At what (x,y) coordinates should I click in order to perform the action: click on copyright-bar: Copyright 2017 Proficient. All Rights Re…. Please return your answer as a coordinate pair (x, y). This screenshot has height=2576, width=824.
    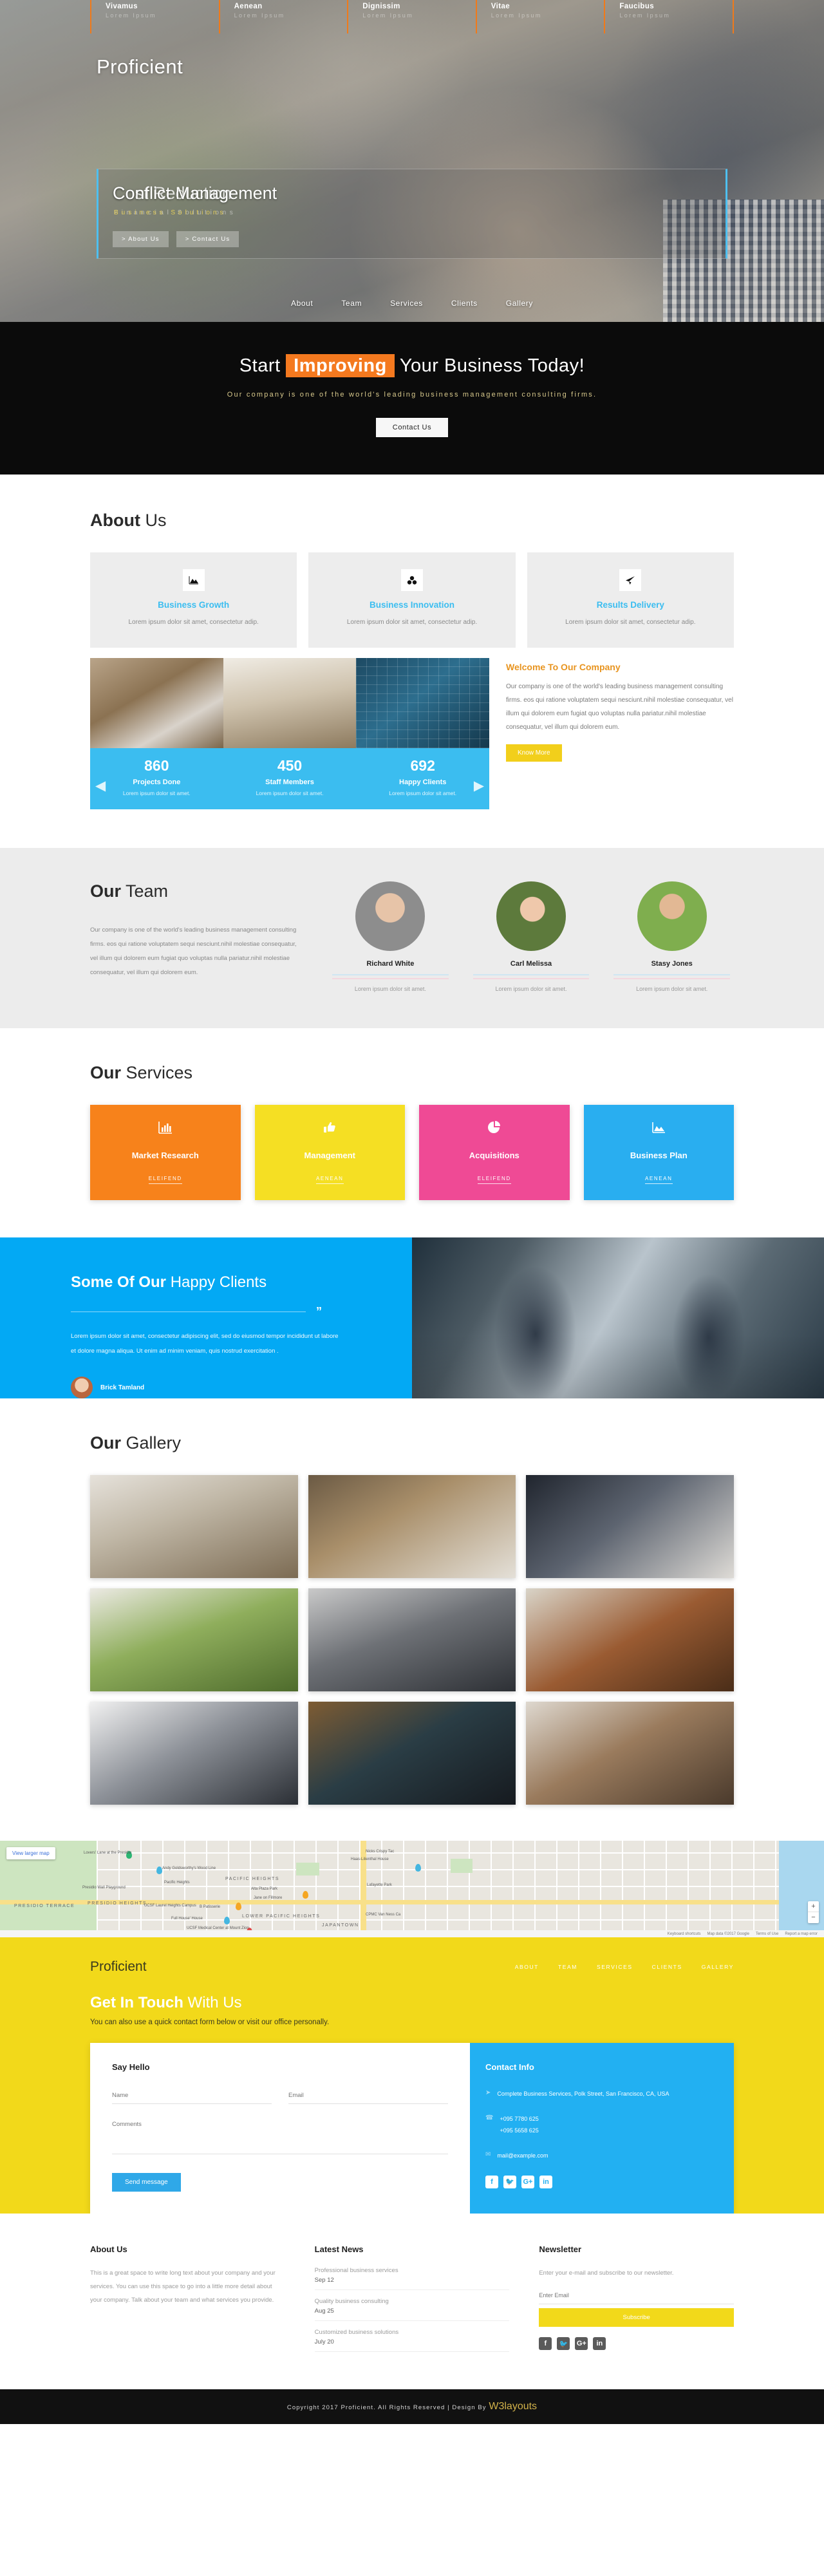
    Looking at the image, I should click on (412, 2407).